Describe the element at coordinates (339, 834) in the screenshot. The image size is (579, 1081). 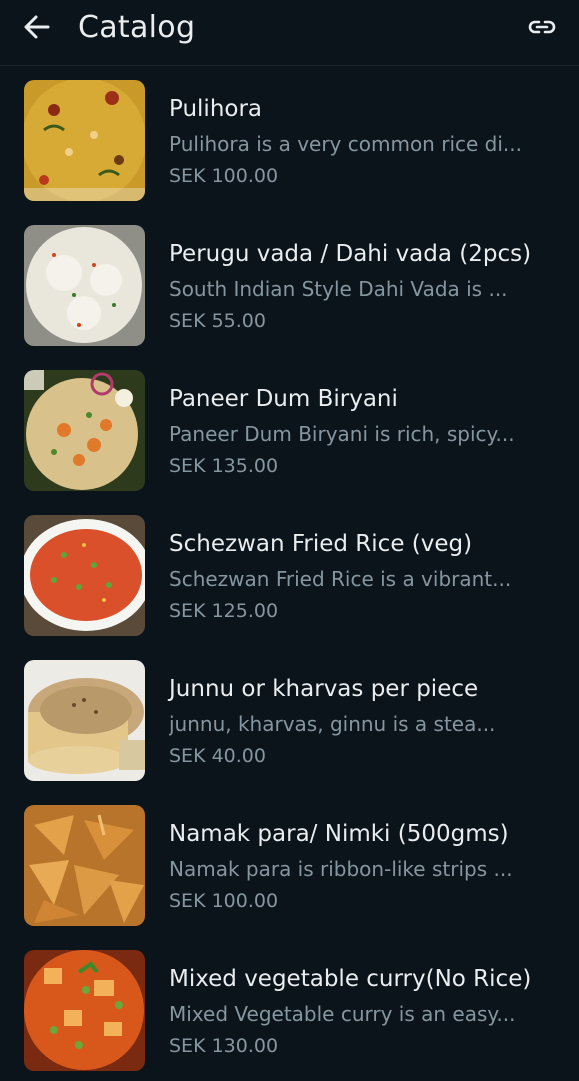
I see `item-name: Namak para/ Nimki (500gms)` at that location.